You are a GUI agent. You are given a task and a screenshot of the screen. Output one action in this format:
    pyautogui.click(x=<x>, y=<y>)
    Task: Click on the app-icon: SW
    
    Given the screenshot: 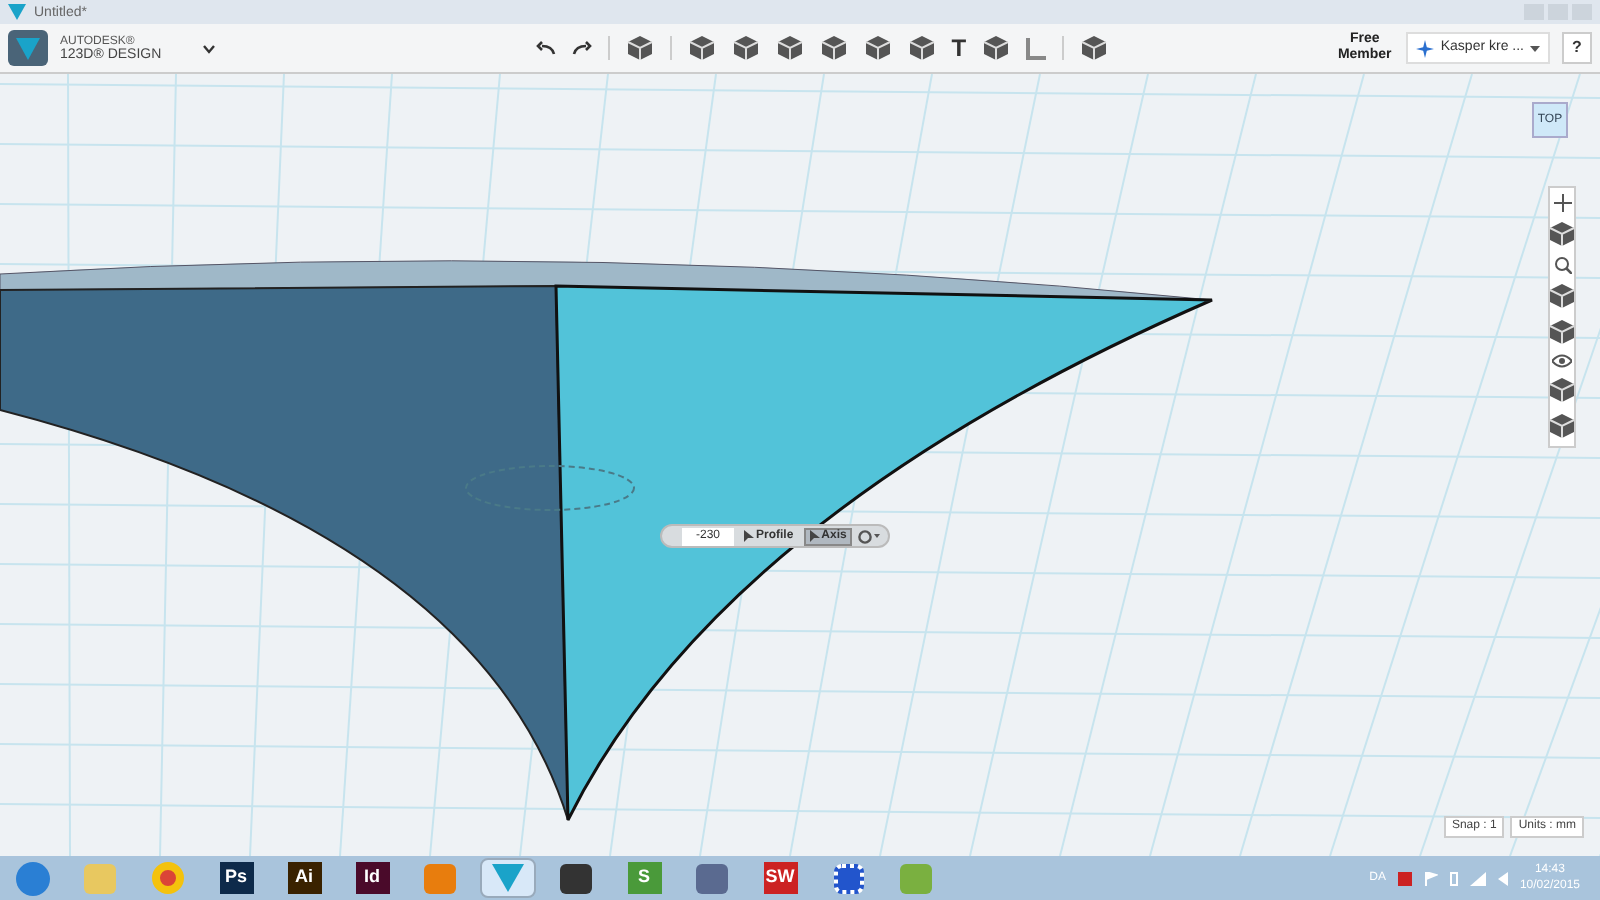 What is the action you would take?
    pyautogui.click(x=780, y=878)
    